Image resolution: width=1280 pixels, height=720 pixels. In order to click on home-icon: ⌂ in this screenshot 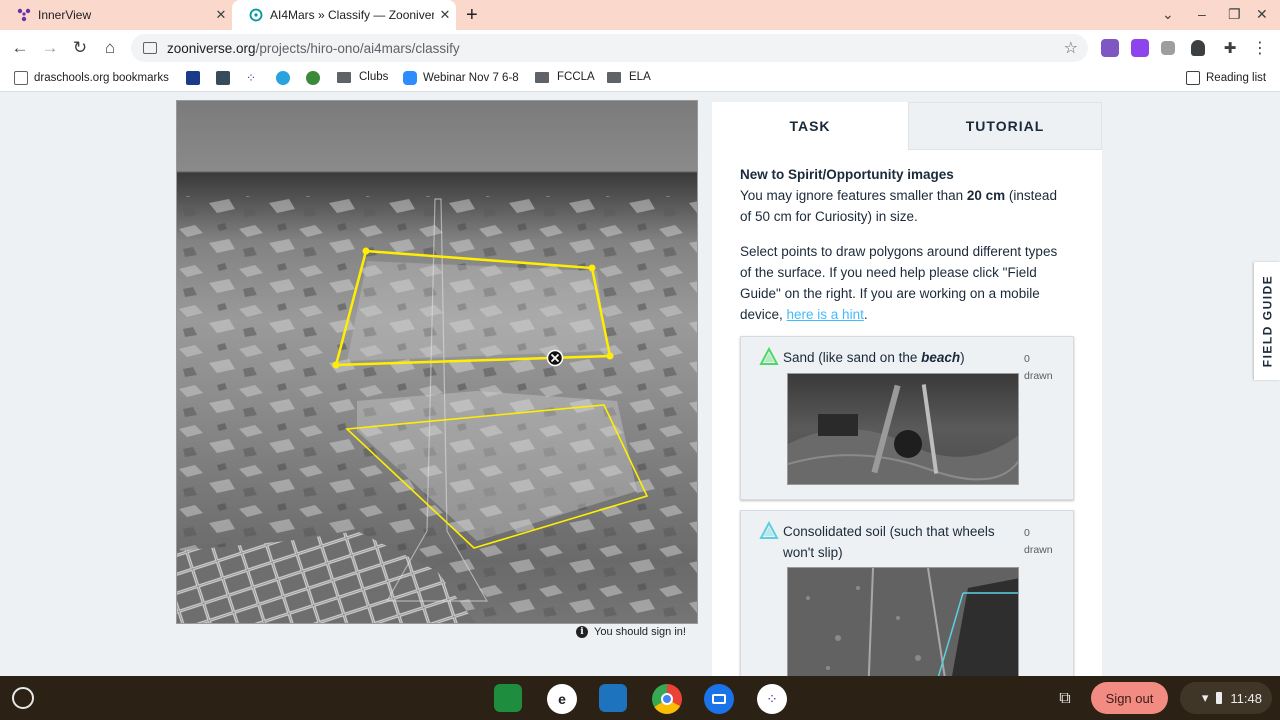, I will do `click(110, 48)`.